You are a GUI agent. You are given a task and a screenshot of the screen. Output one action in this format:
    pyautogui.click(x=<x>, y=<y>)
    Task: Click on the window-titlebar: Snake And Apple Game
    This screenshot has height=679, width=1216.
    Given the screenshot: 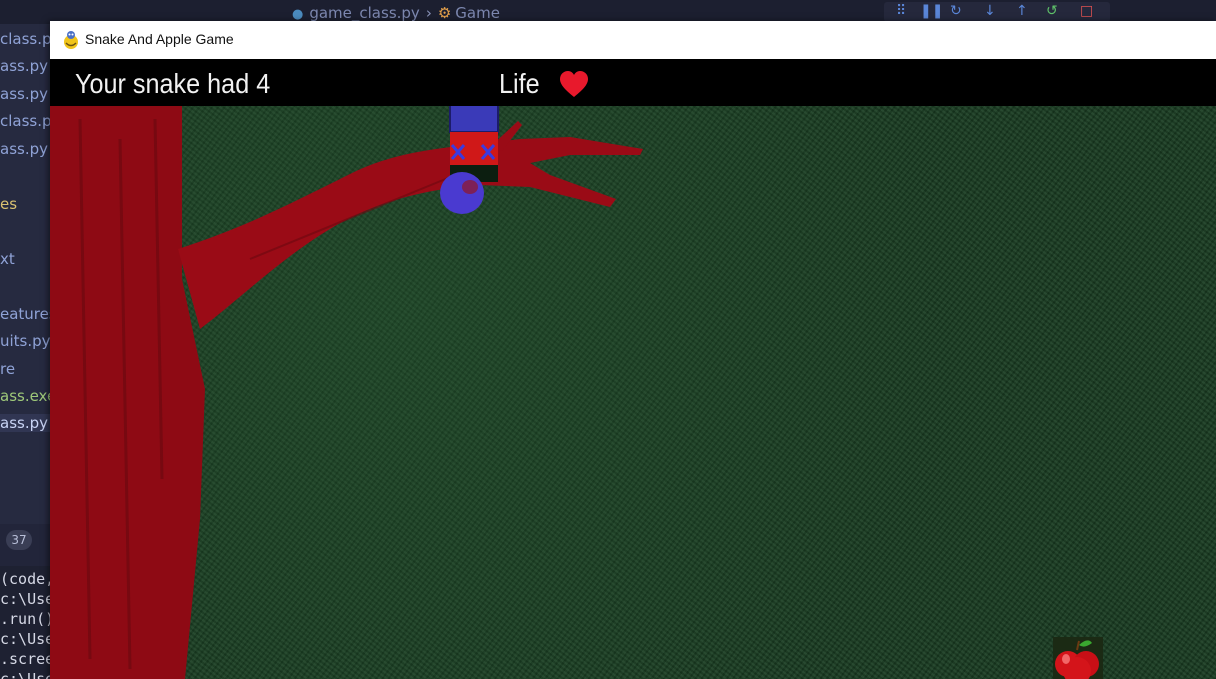 What is the action you would take?
    pyautogui.click(x=633, y=40)
    